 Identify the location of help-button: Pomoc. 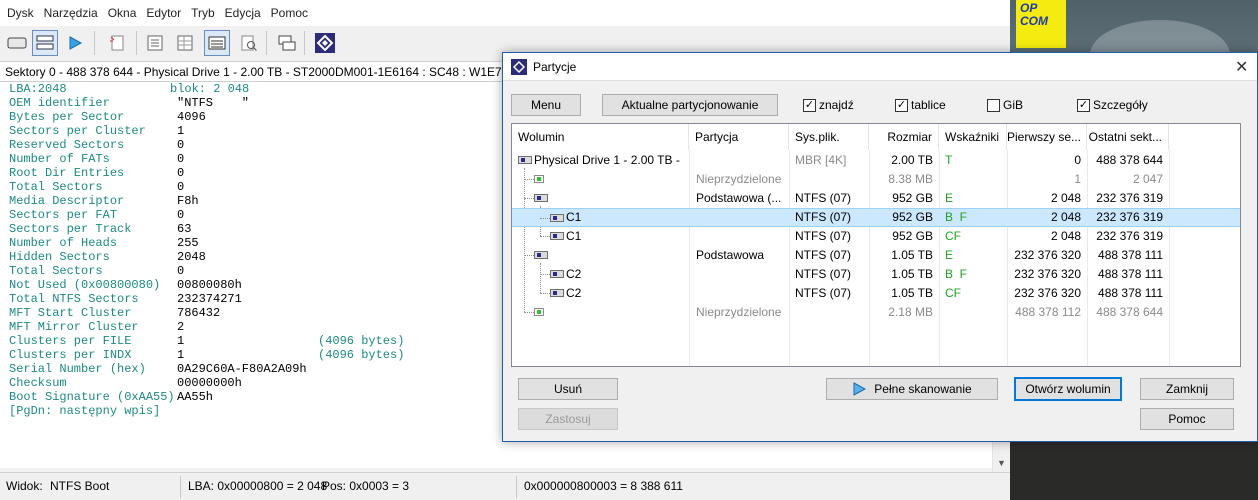
(1187, 419).